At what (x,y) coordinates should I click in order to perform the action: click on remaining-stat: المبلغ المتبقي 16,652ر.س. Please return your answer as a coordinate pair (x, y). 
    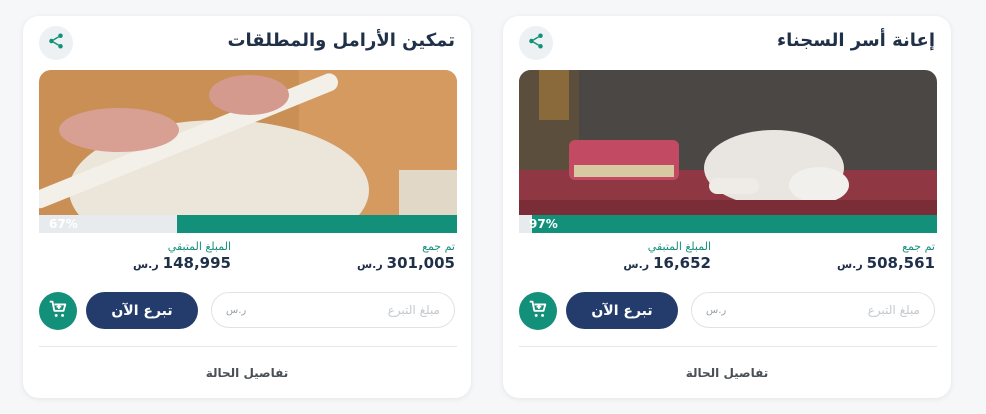
    Looking at the image, I should click on (667, 256).